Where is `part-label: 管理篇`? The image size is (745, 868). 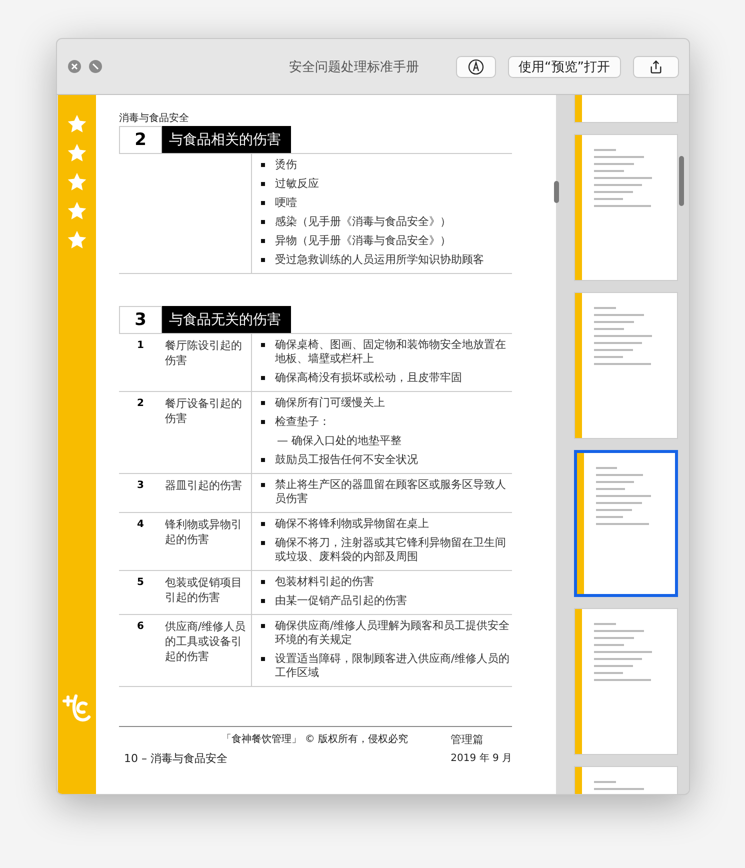
part-label: 管理篇 is located at coordinates (467, 739).